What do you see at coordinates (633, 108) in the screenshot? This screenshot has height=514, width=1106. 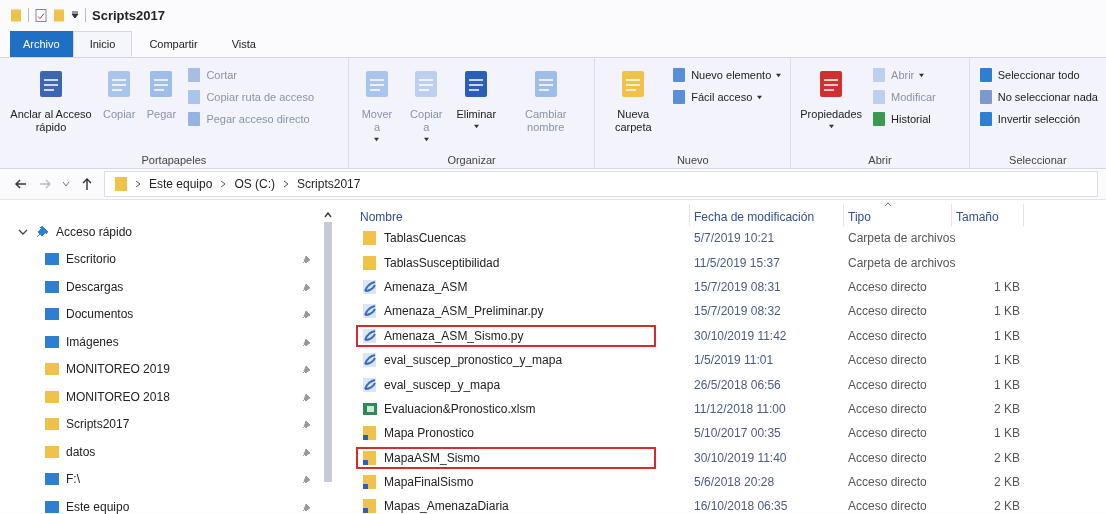 I see `ribbon-button: Nueva carpeta` at bounding box center [633, 108].